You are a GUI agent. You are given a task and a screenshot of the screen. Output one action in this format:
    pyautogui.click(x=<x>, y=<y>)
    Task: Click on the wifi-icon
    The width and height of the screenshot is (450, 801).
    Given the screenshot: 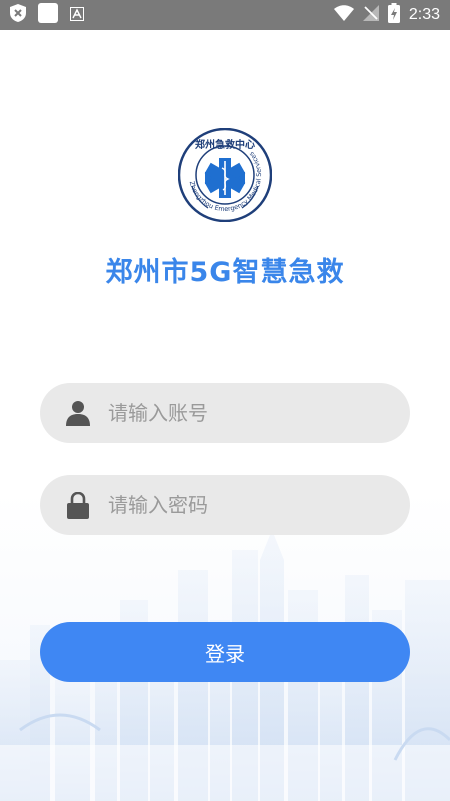 What is the action you would take?
    pyautogui.click(x=343, y=15)
    